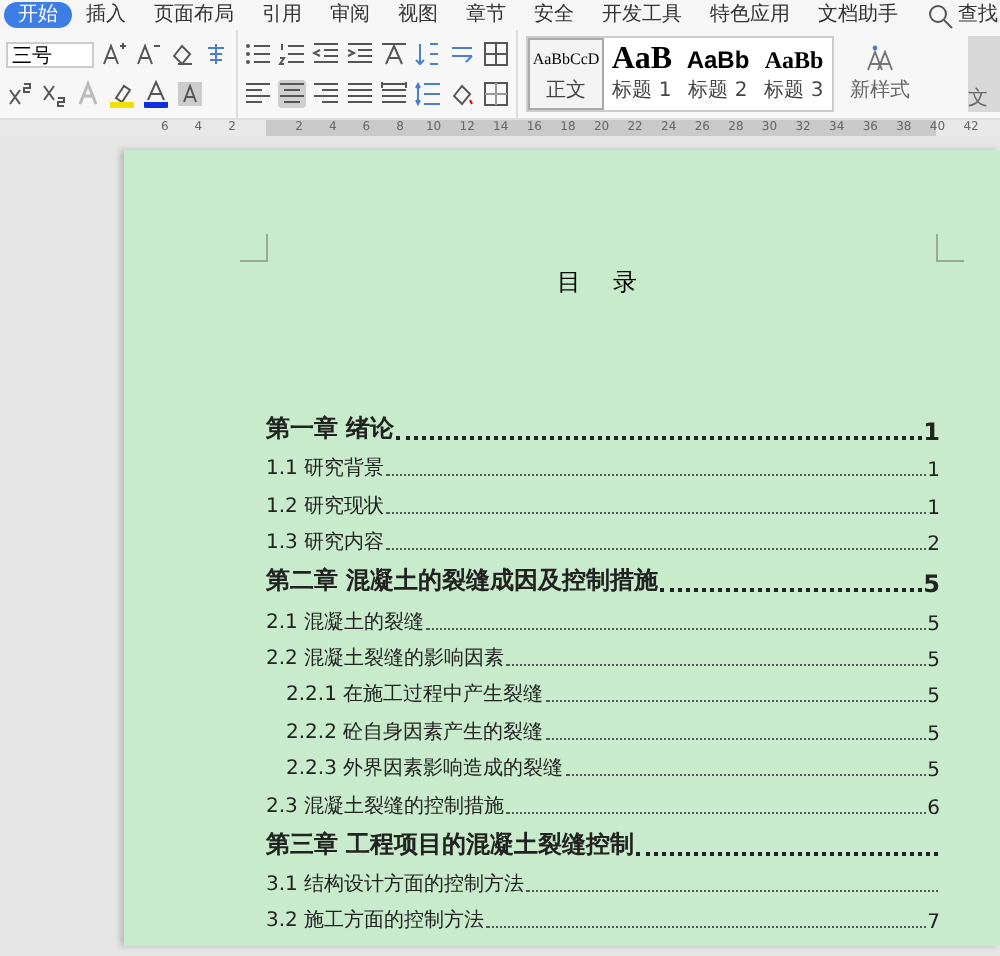  Describe the element at coordinates (330, 429) in the screenshot. I see `toc-entry-title: 第一章 绪论` at that location.